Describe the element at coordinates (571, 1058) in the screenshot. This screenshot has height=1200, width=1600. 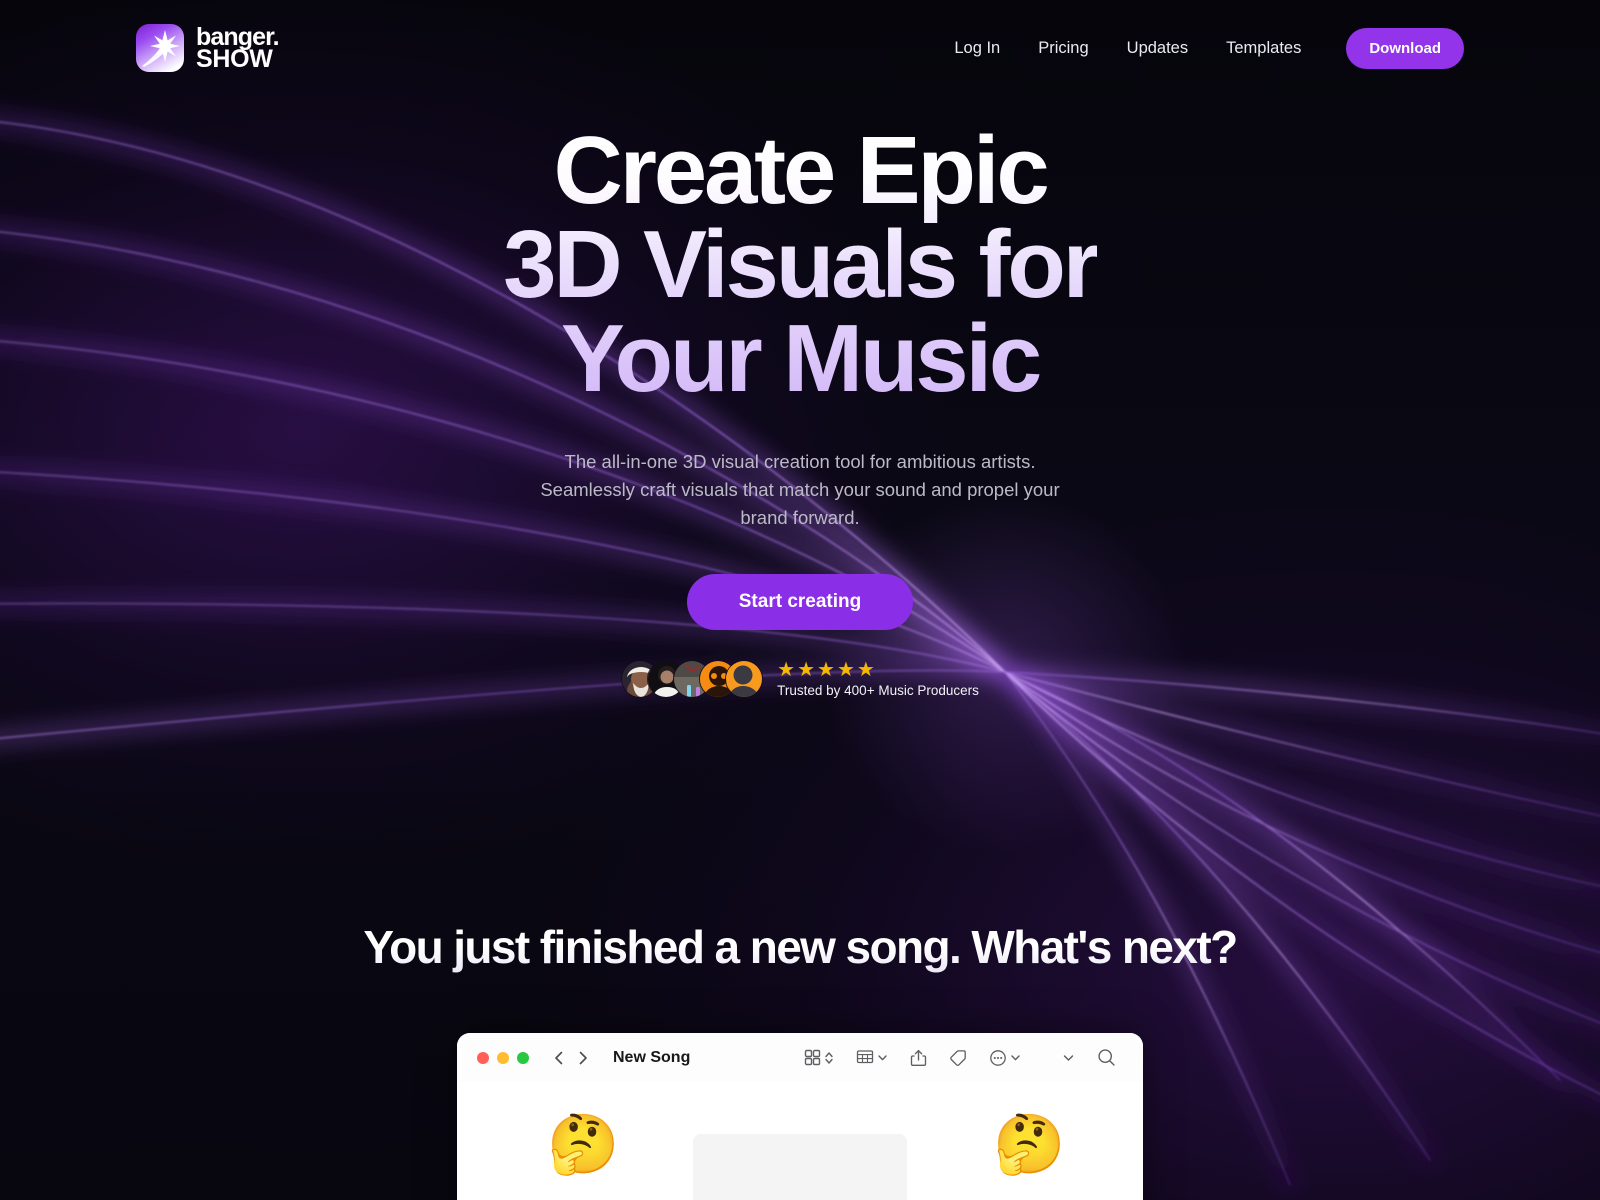
I see `history-navigation` at that location.